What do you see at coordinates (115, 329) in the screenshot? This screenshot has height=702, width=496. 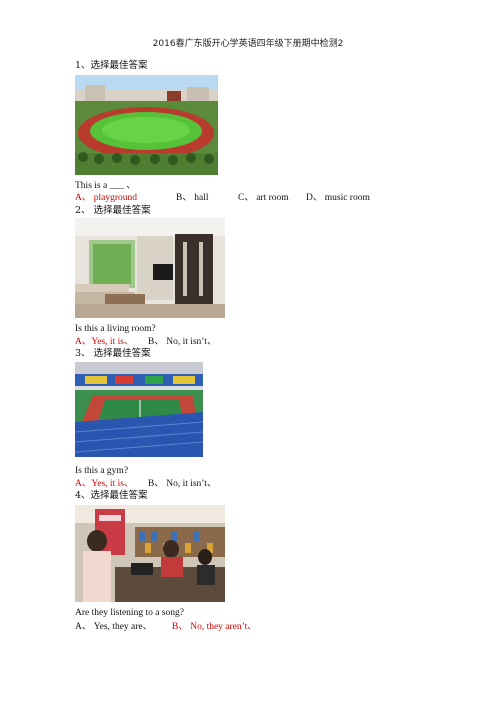 I see `question-2-prompt: Is this a living room?` at bounding box center [115, 329].